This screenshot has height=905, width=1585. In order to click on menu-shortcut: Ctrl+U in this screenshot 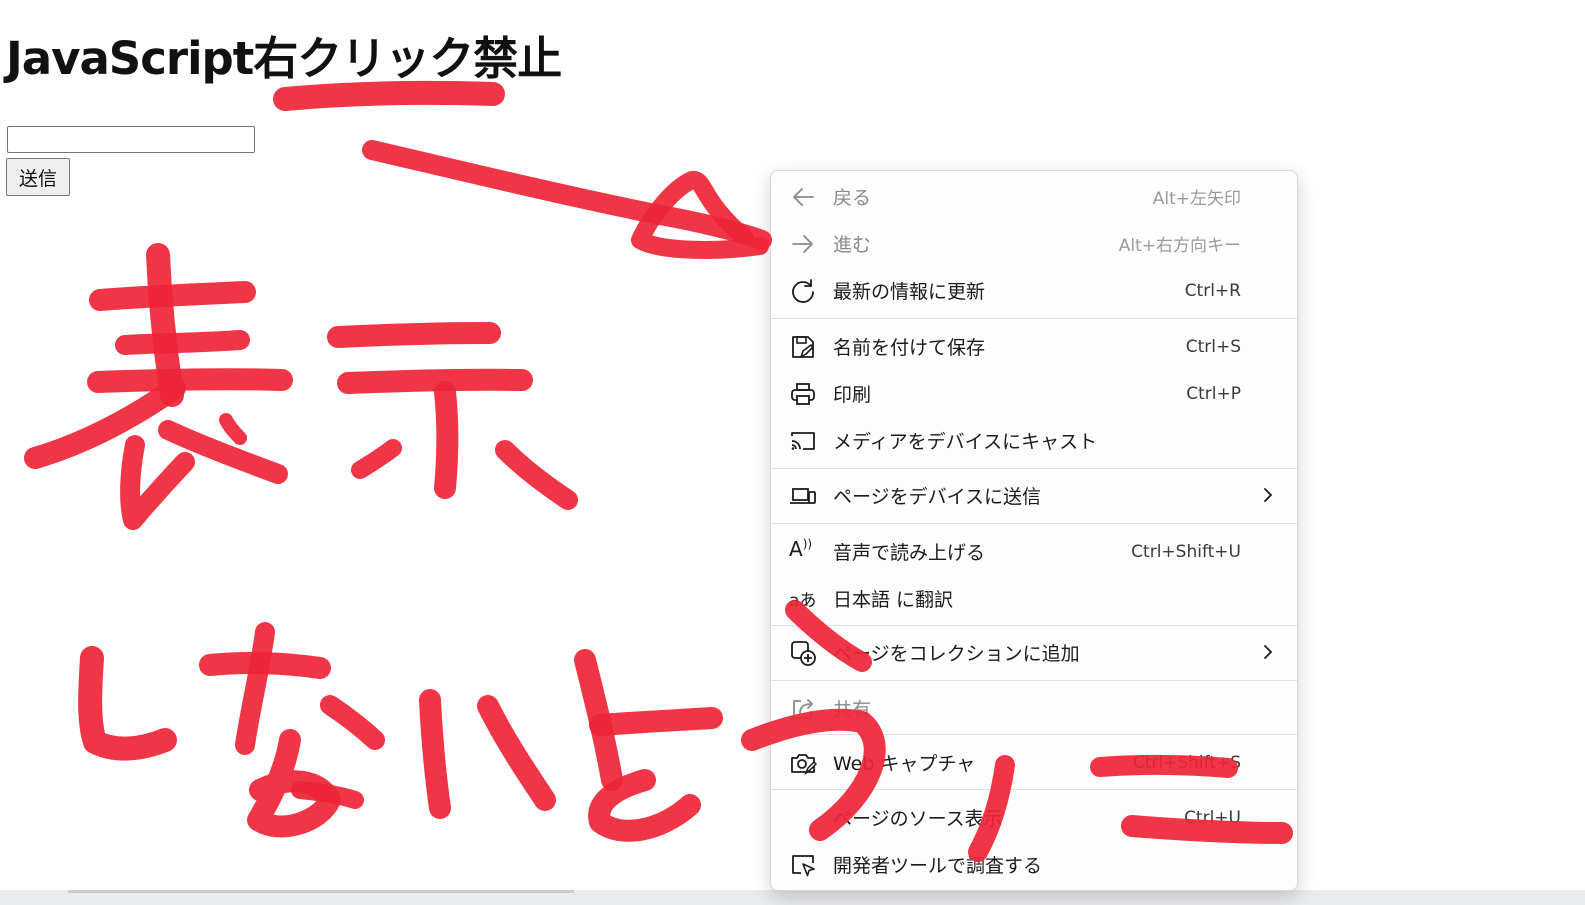, I will do `click(1212, 817)`.